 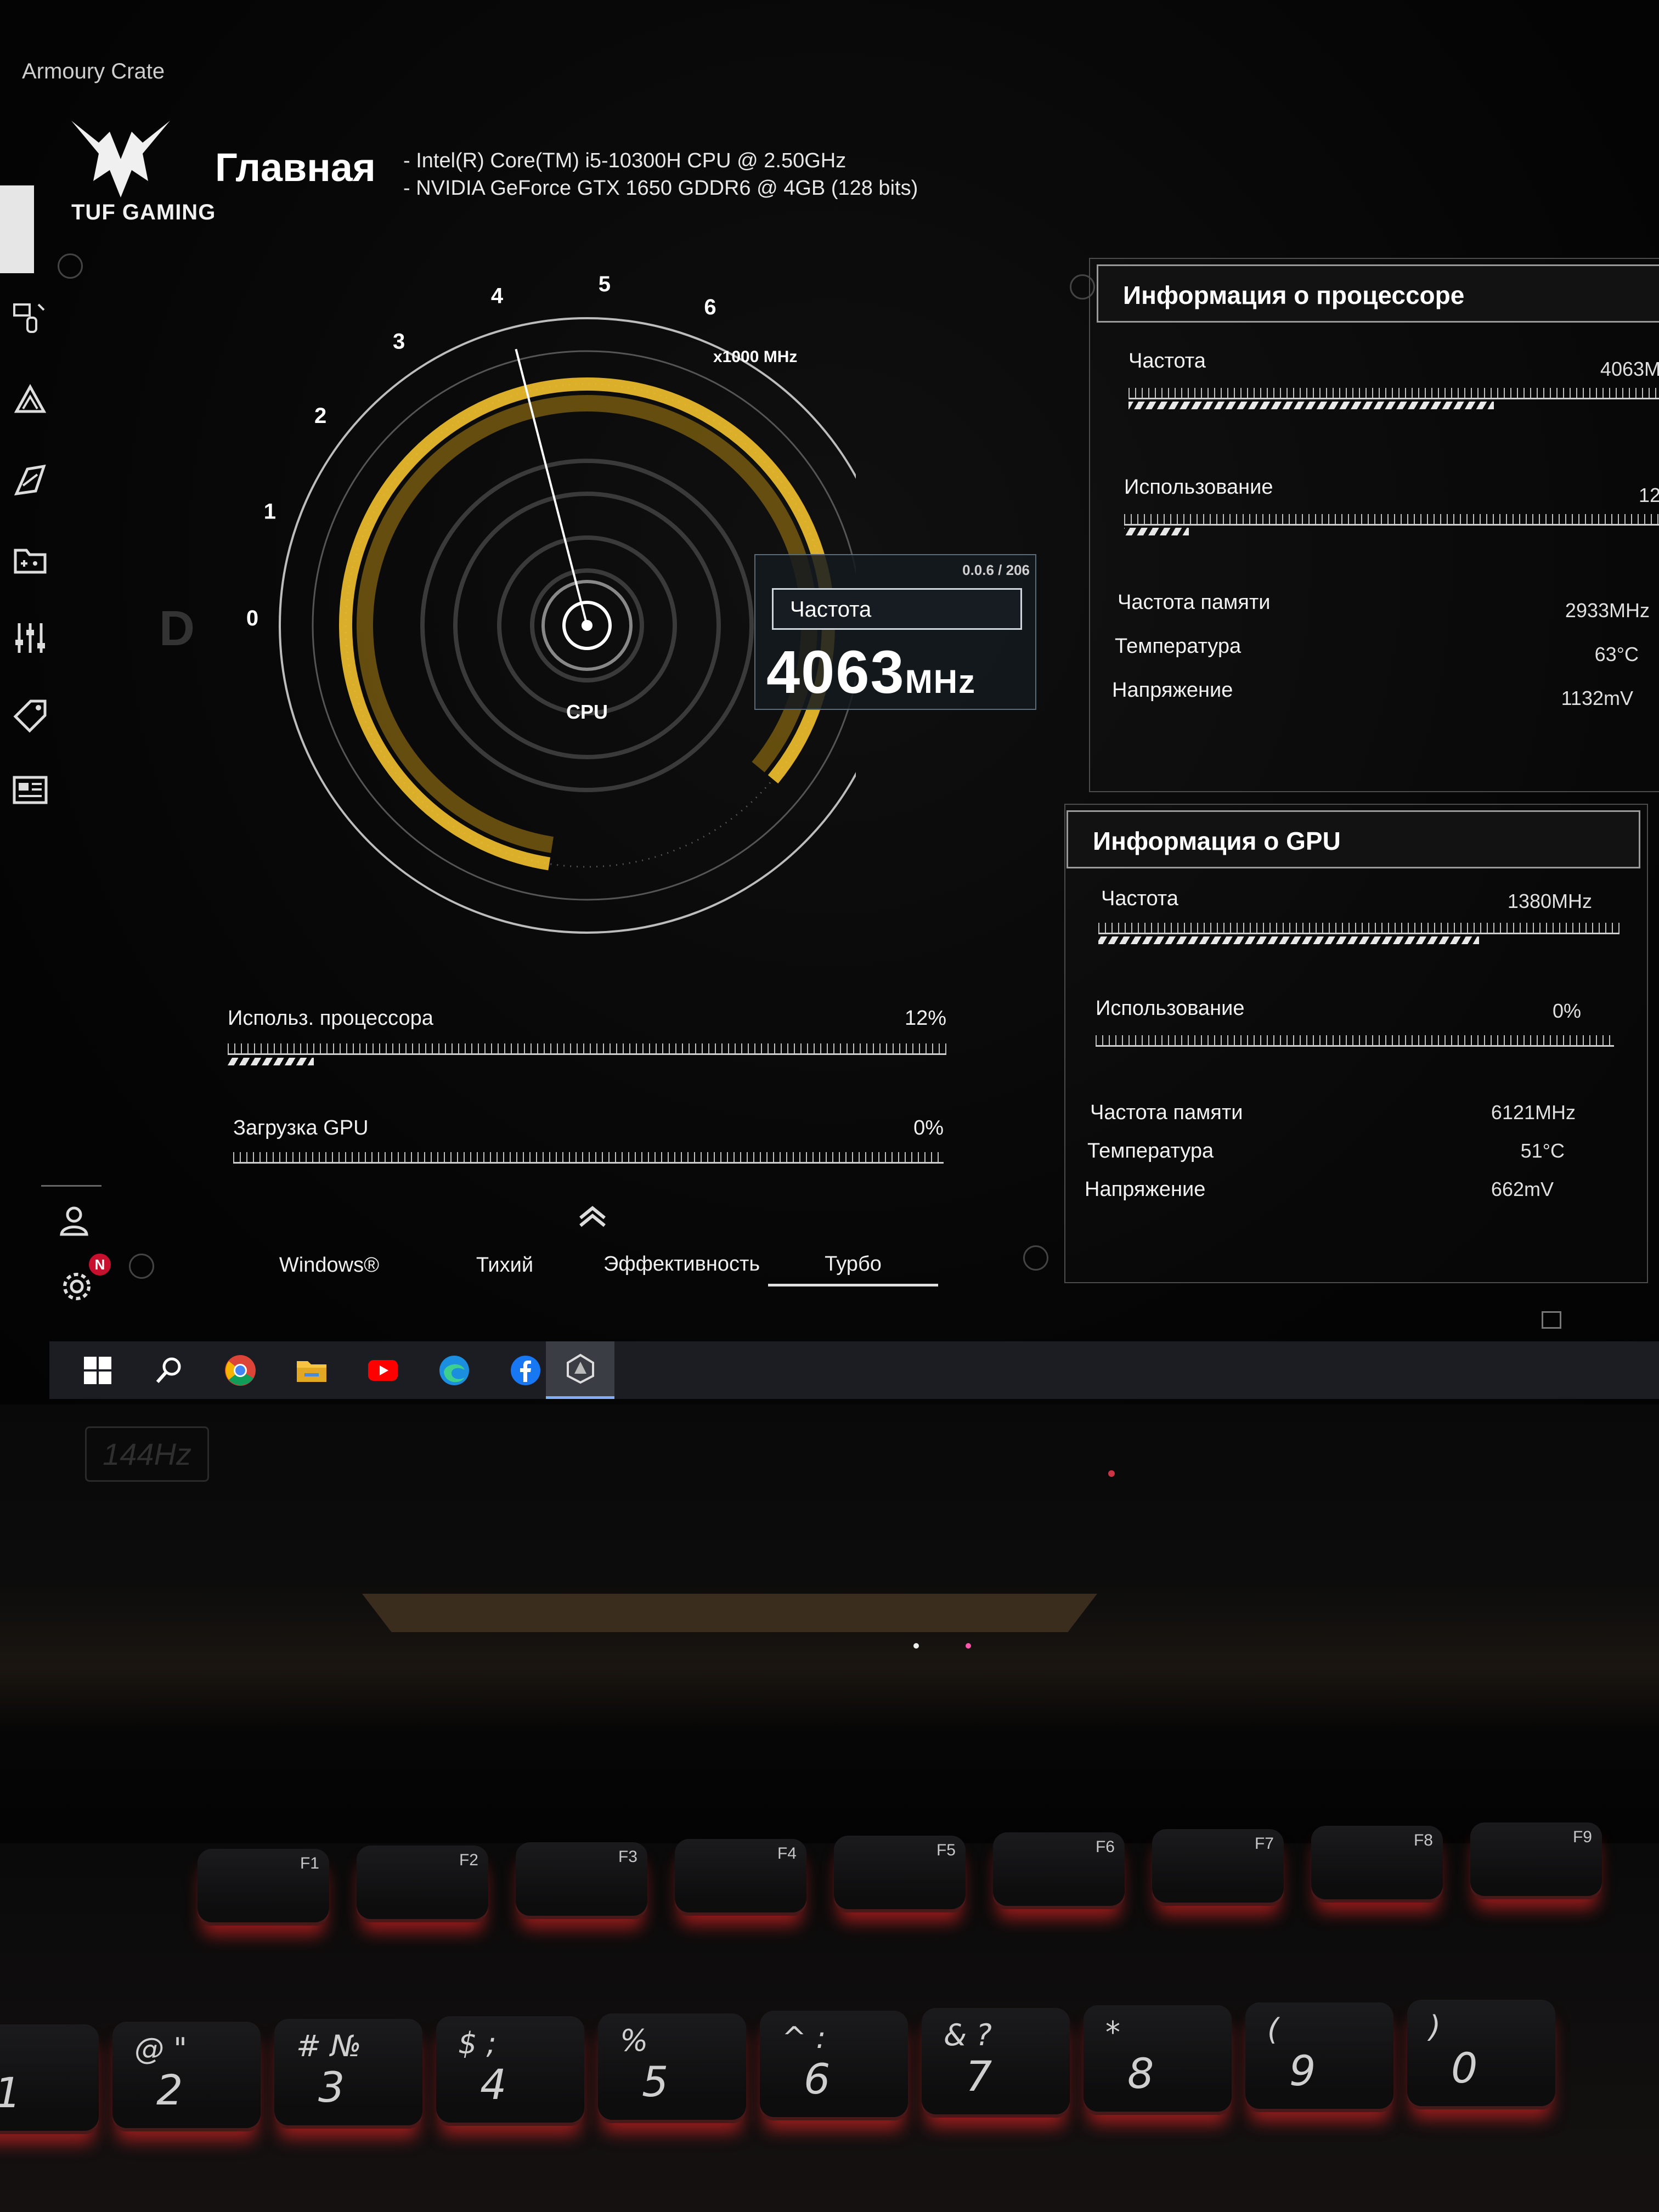 I want to click on fn-key-label: F4, so click(x=787, y=1854).